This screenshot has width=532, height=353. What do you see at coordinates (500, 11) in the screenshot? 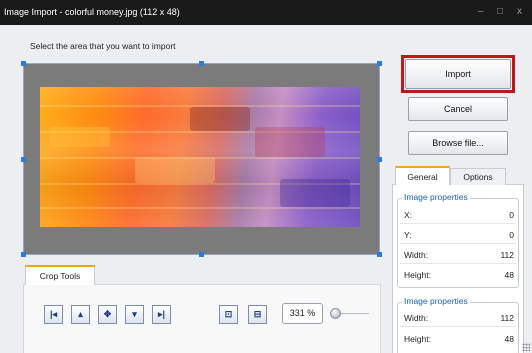
I see `maximize-icon: □` at bounding box center [500, 11].